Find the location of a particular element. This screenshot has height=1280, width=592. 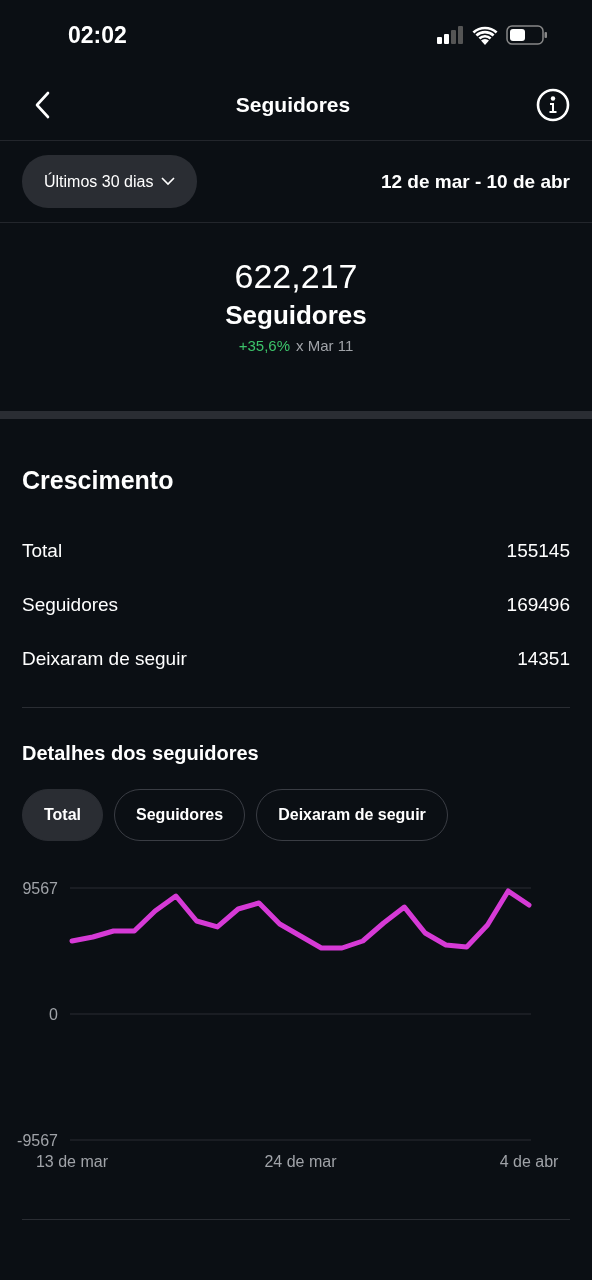

y-tick-label: 0 is located at coordinates (53, 1014).